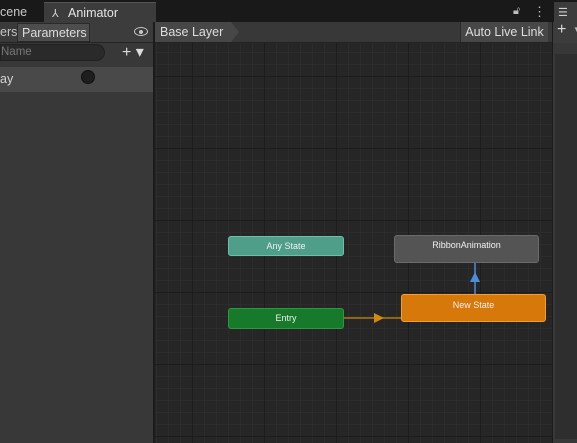 The height and width of the screenshot is (443, 577). What do you see at coordinates (76, 79) in the screenshot?
I see `parameter-row: ay` at bounding box center [76, 79].